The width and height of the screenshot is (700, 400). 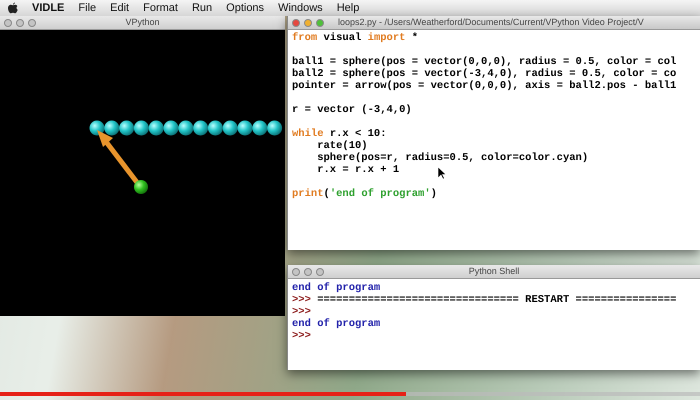 I want to click on mouse-pointer-icon, so click(x=442, y=173).